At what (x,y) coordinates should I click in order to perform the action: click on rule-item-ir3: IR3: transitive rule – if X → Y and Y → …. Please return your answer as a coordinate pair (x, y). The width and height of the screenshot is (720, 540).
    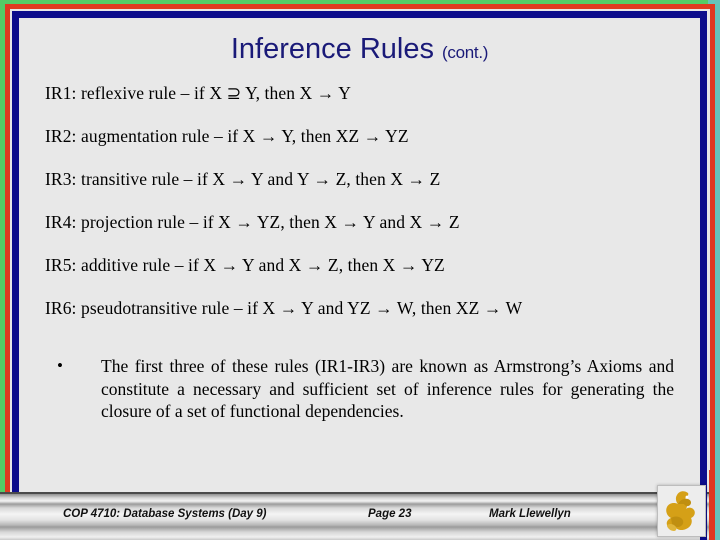
    Looking at the image, I should click on (243, 179).